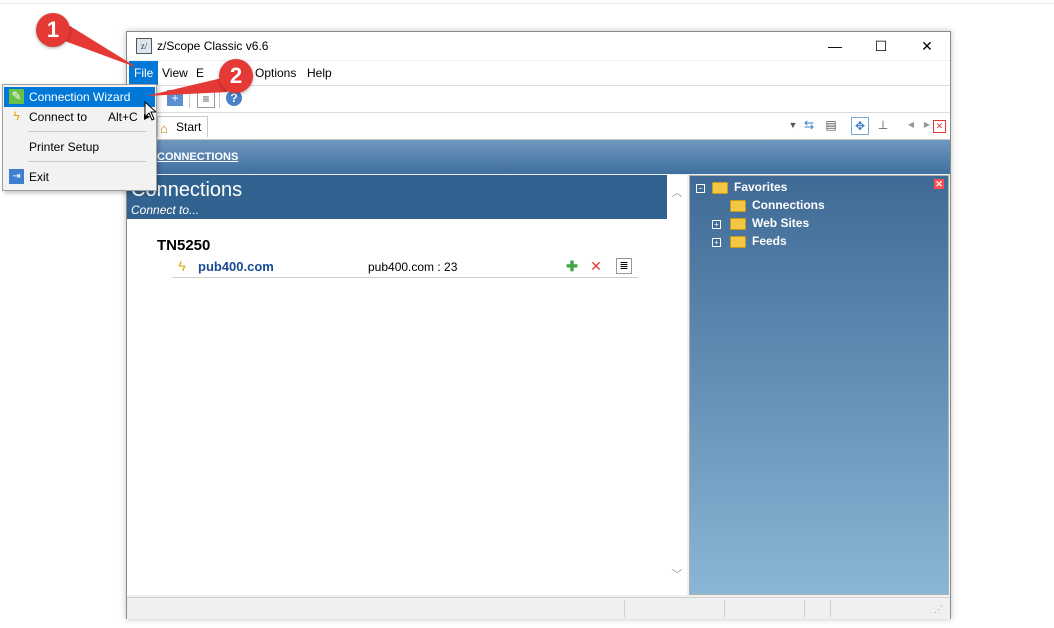  Describe the element at coordinates (236, 266) in the screenshot. I see `connection-name: pub400.com` at that location.